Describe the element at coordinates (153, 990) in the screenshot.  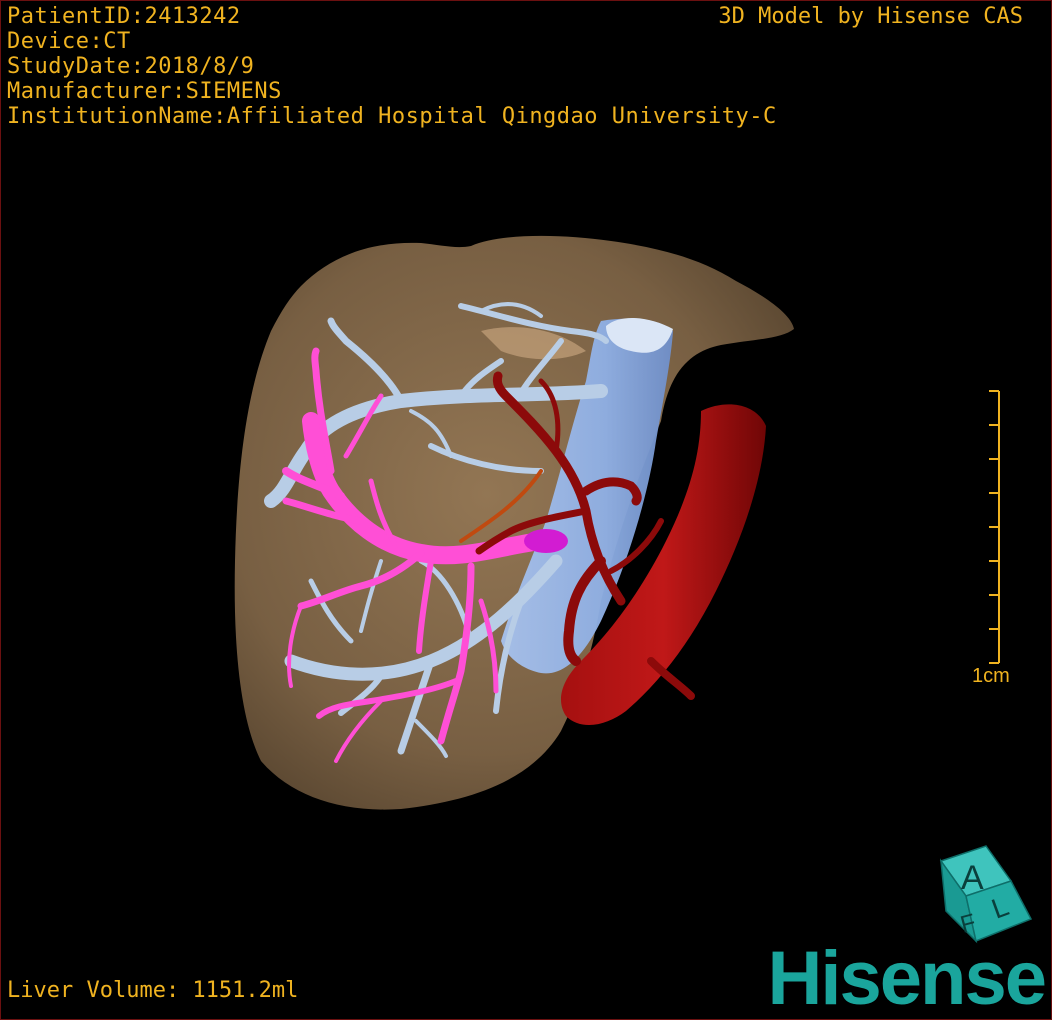
I see `liver-volume-text: Liver Volume: 1151.2ml` at that location.